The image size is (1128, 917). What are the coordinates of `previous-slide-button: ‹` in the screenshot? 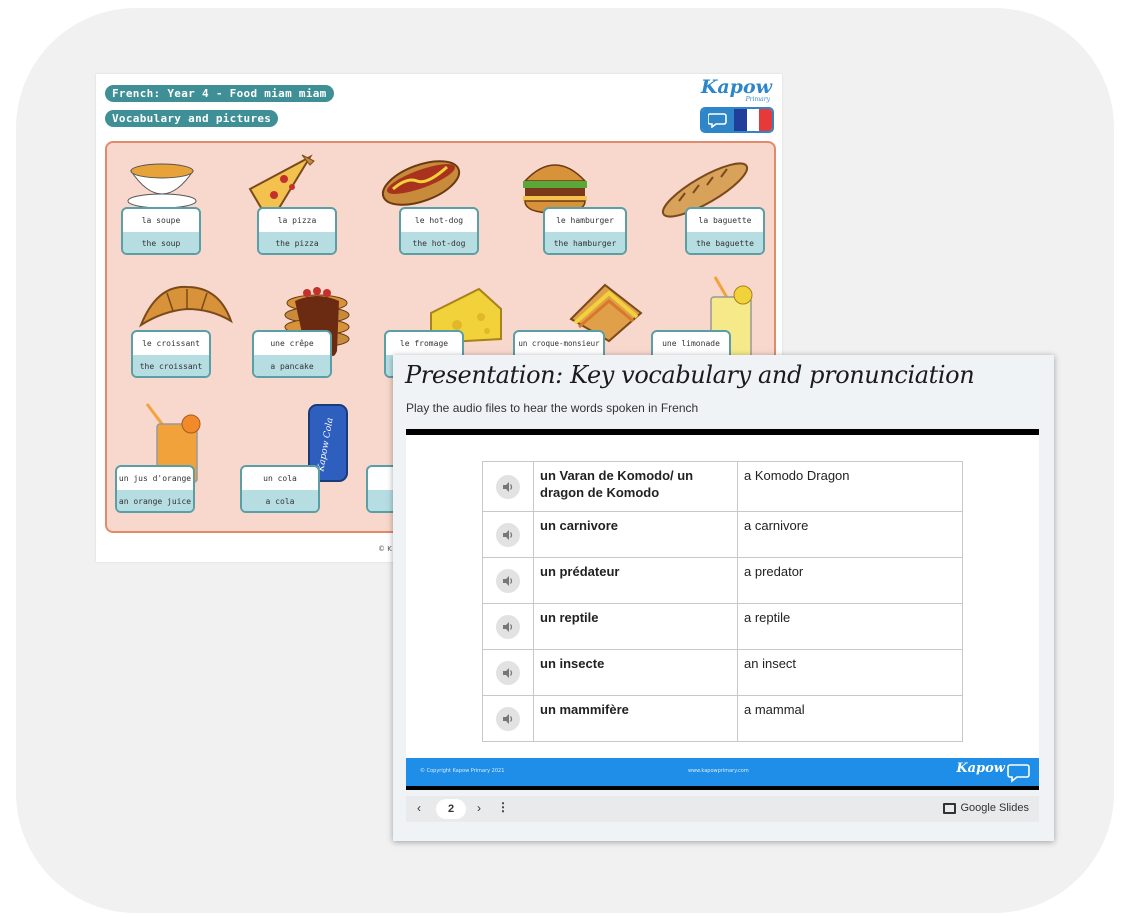 It's located at (419, 808).